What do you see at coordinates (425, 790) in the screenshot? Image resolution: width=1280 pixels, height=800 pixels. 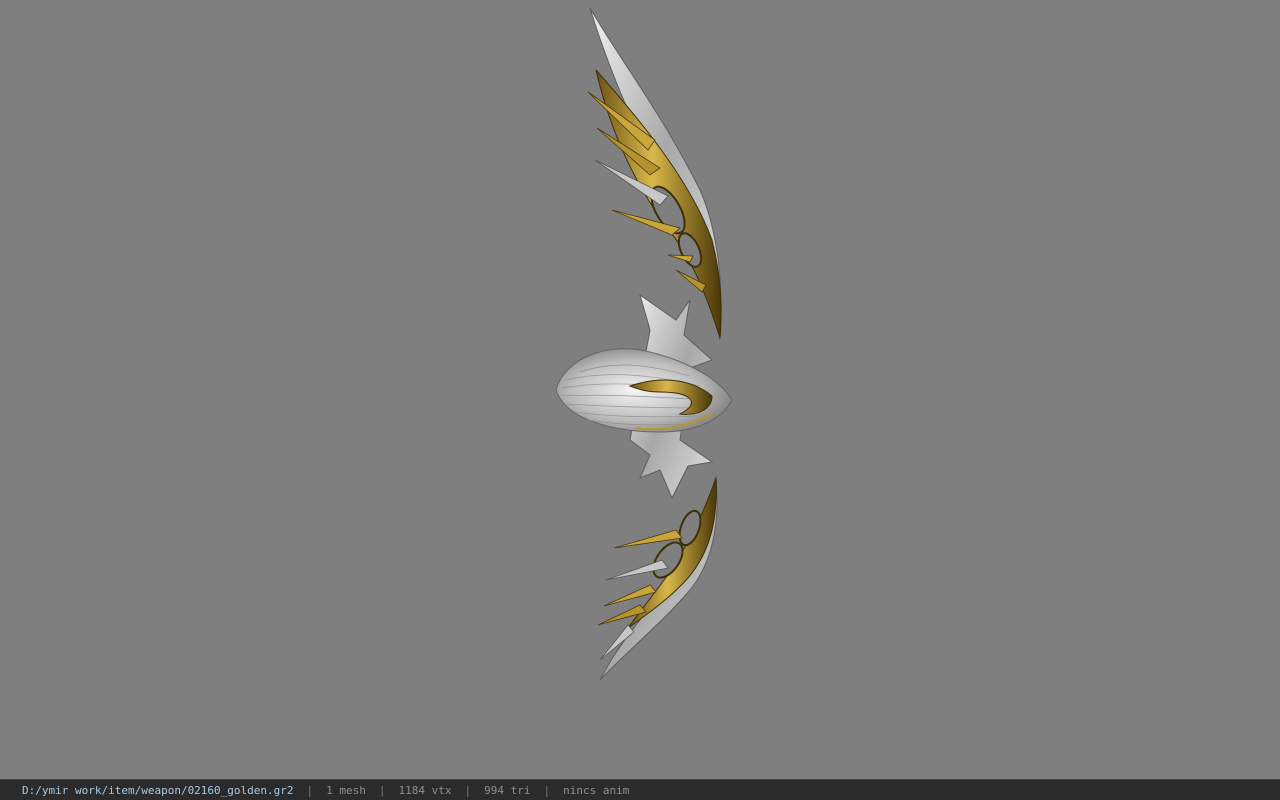 I see `vertex-count: 1184 vtx` at bounding box center [425, 790].